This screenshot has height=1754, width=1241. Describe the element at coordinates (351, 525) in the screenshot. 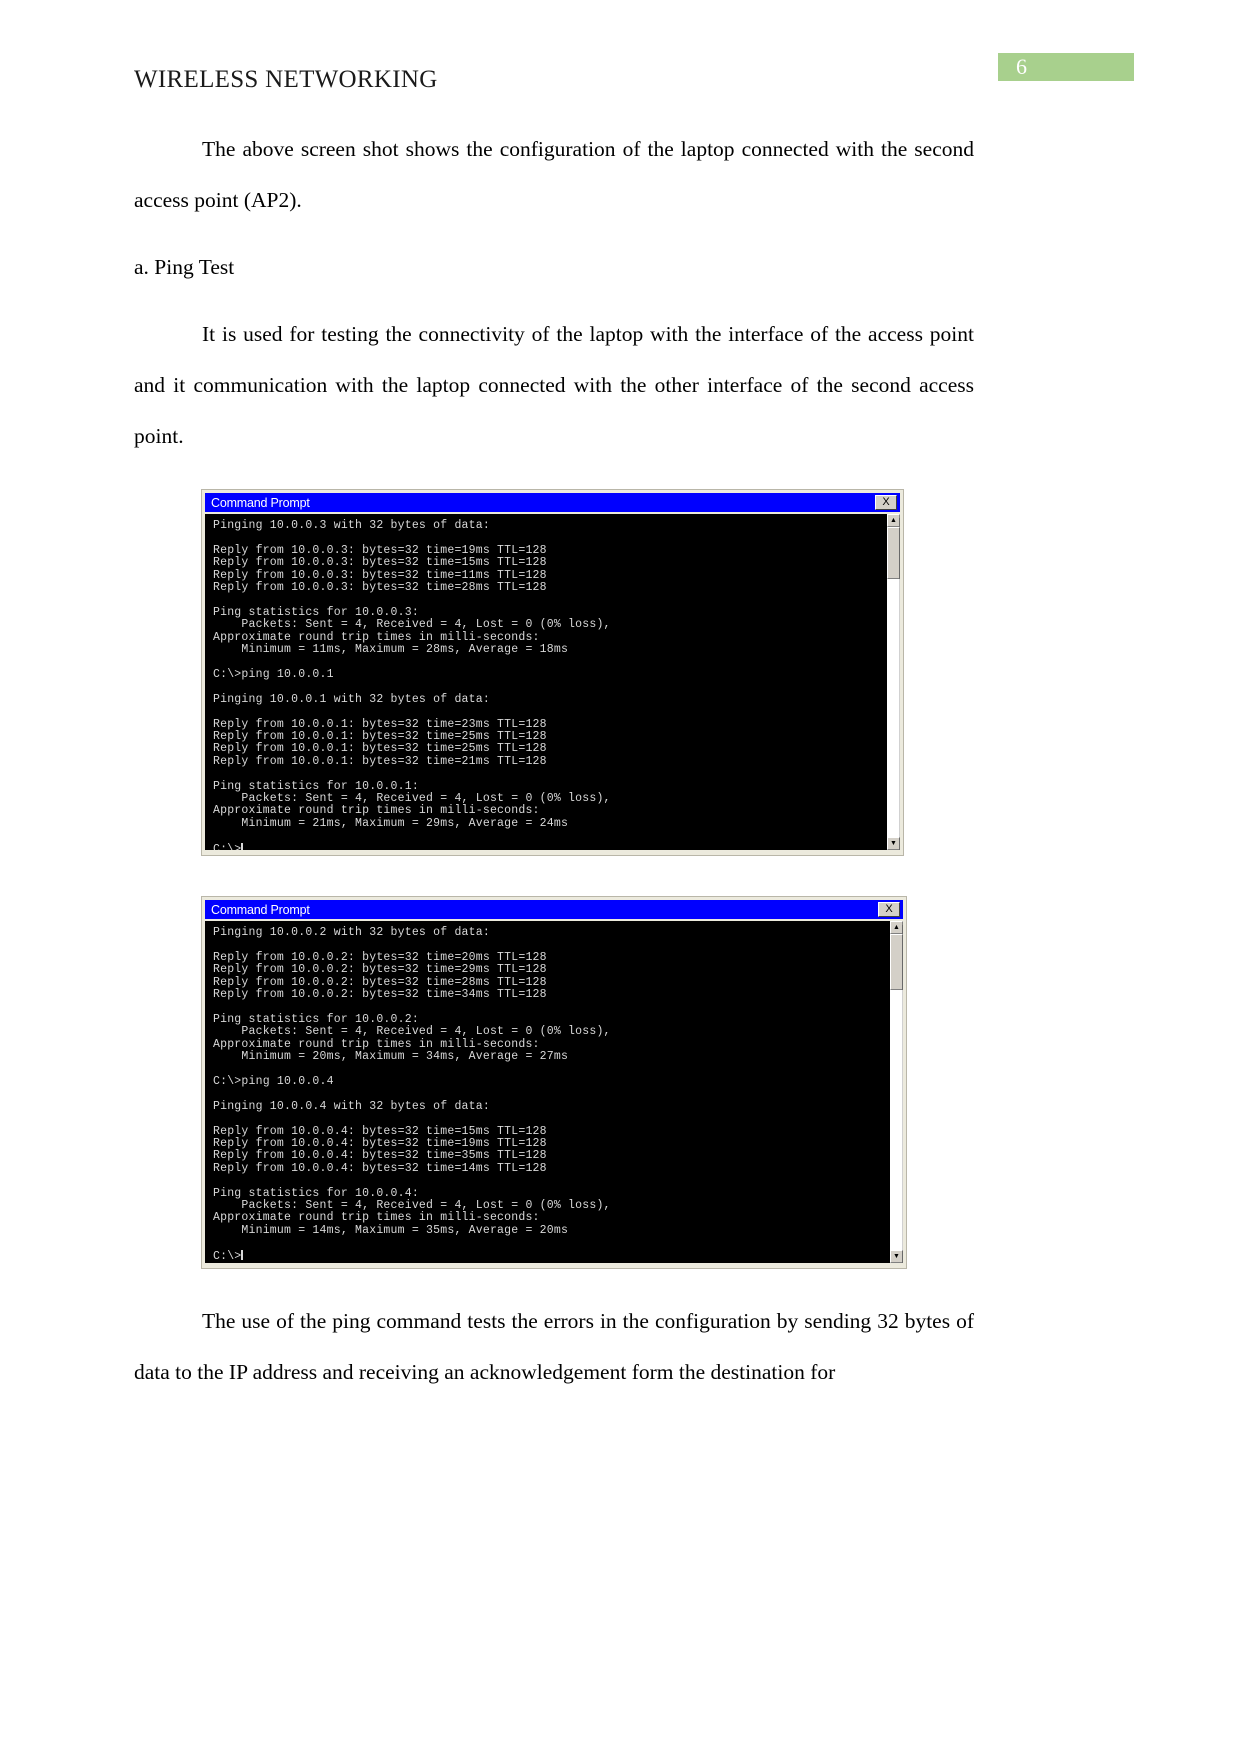

I see `console-line: Pinging 10.0.0.3 with 32 bytes of data:` at that location.